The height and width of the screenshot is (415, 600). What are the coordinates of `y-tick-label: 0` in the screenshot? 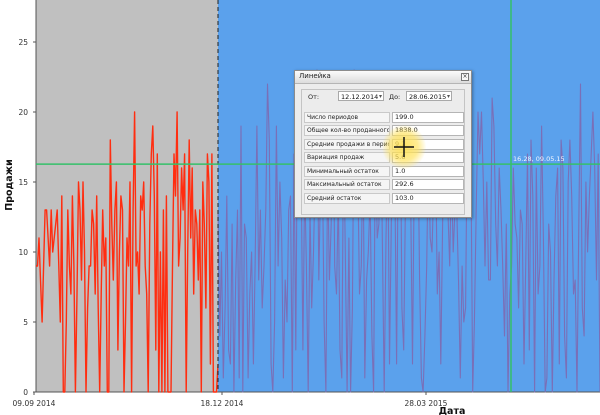 It's located at (25, 392).